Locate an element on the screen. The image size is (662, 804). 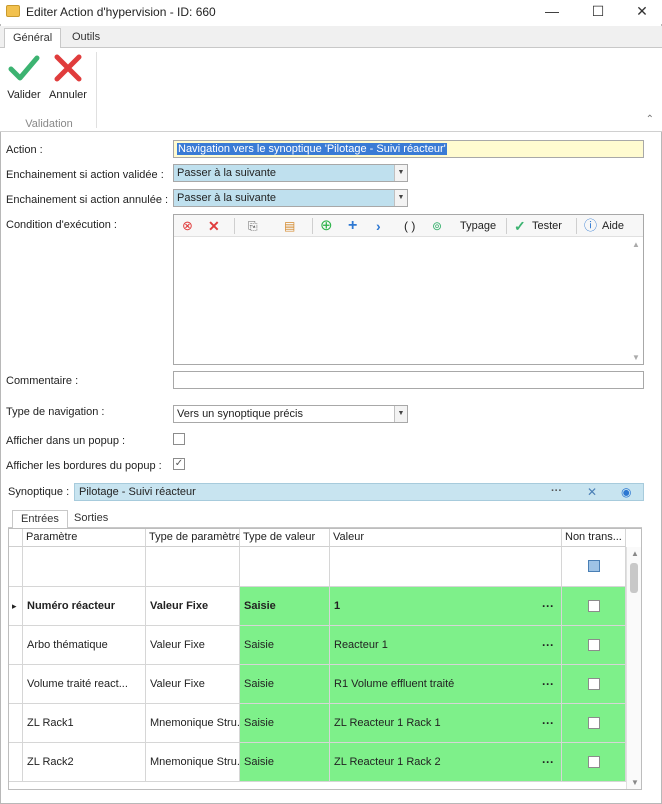
minimize-button: — is located at coordinates (552, 12).